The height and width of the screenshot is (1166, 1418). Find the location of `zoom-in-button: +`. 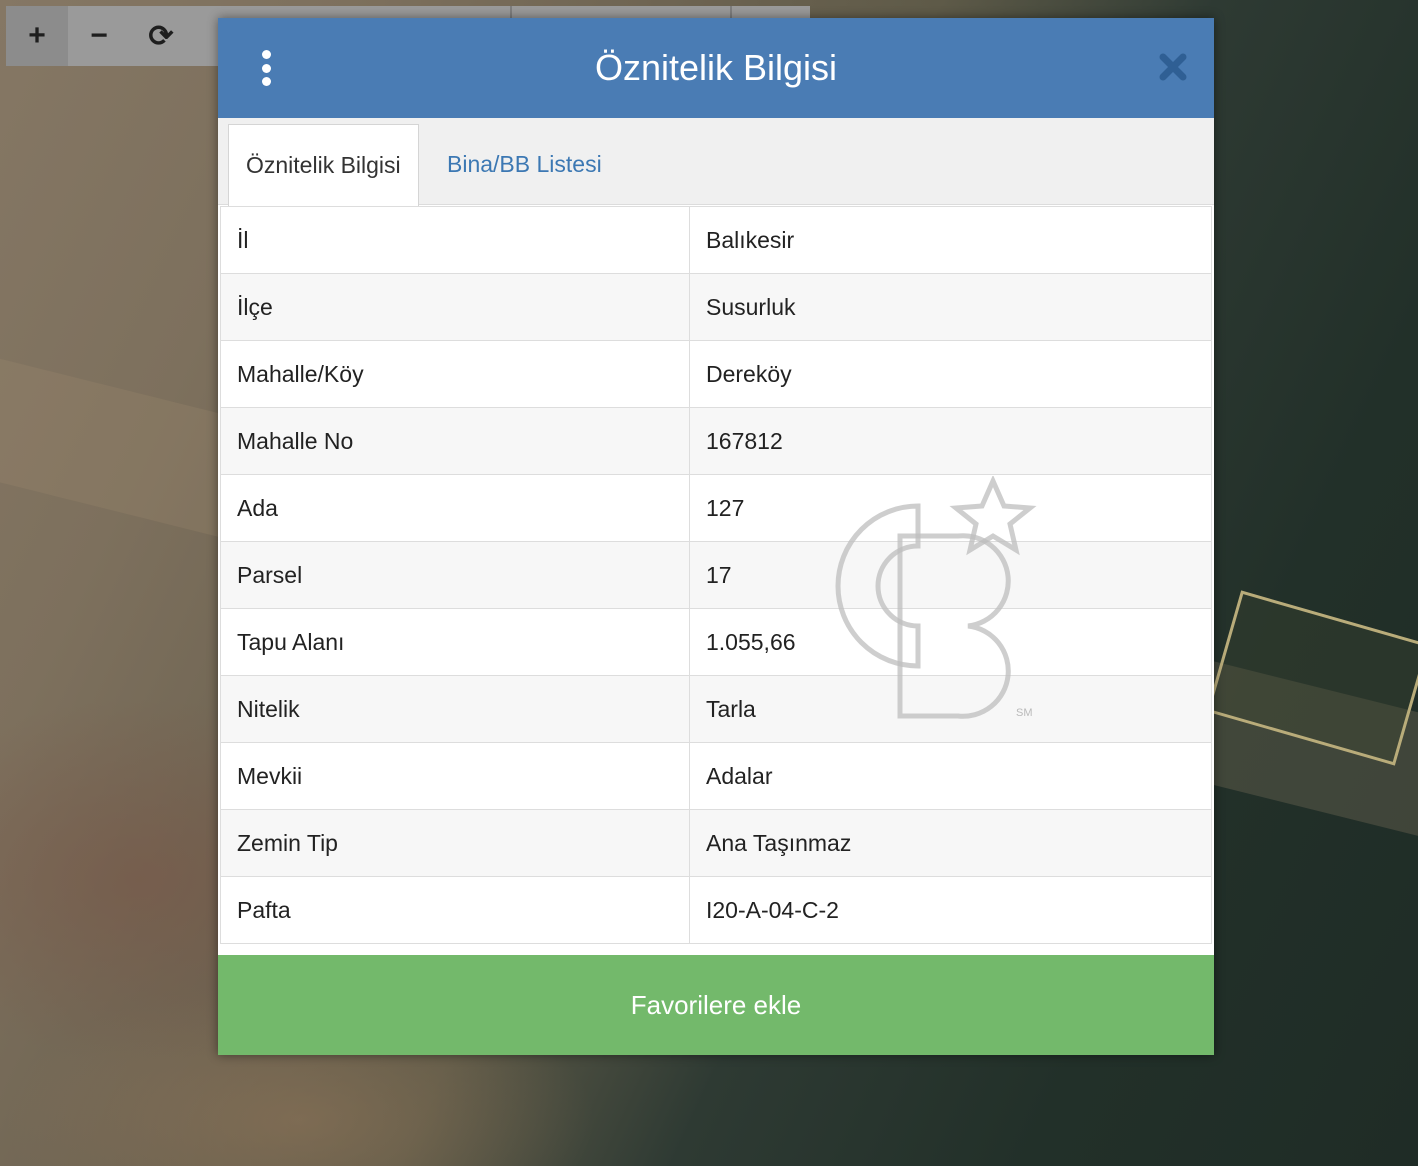

zoom-in-button: + is located at coordinates (37, 36).